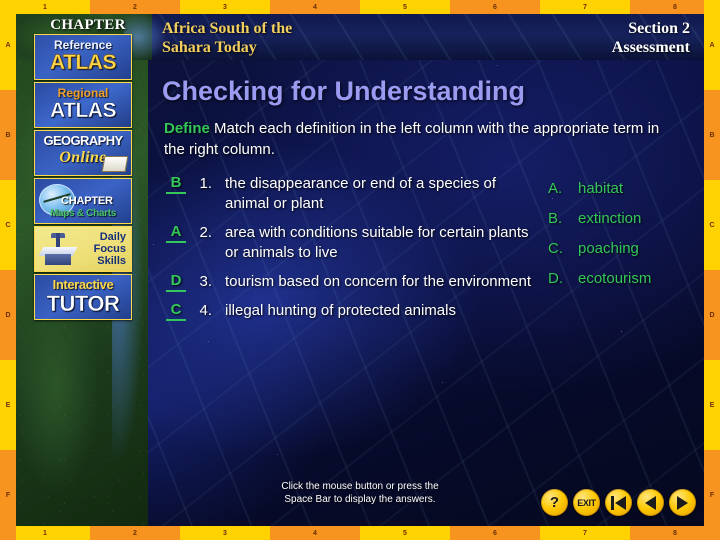  What do you see at coordinates (626, 189) in the screenshot?
I see `term-item: A. habitat` at bounding box center [626, 189].